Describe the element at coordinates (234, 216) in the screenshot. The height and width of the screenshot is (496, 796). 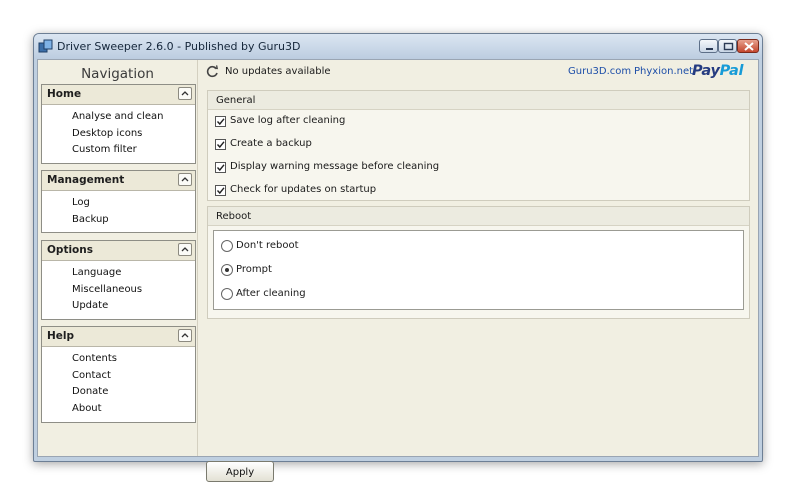
I see `group-title: Reboot` at that location.